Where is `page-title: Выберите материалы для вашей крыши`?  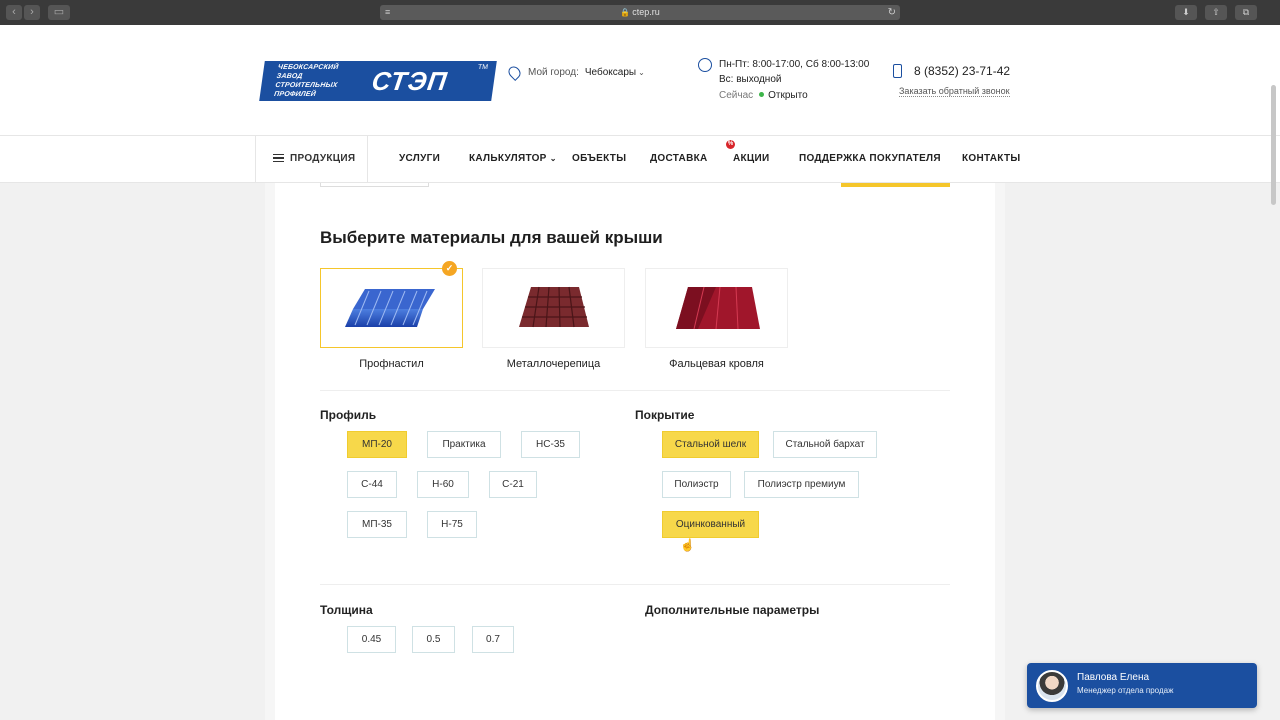 page-title: Выберите материалы для вашей крыши is located at coordinates (491, 237).